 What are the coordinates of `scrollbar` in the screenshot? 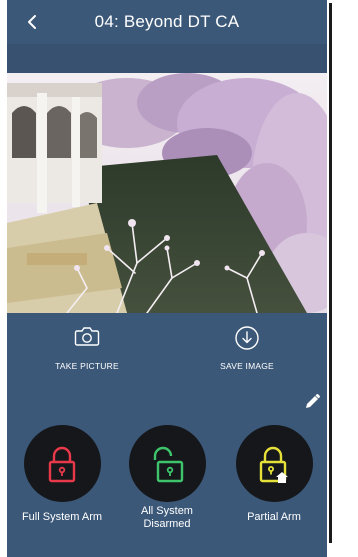 It's located at (342, 278).